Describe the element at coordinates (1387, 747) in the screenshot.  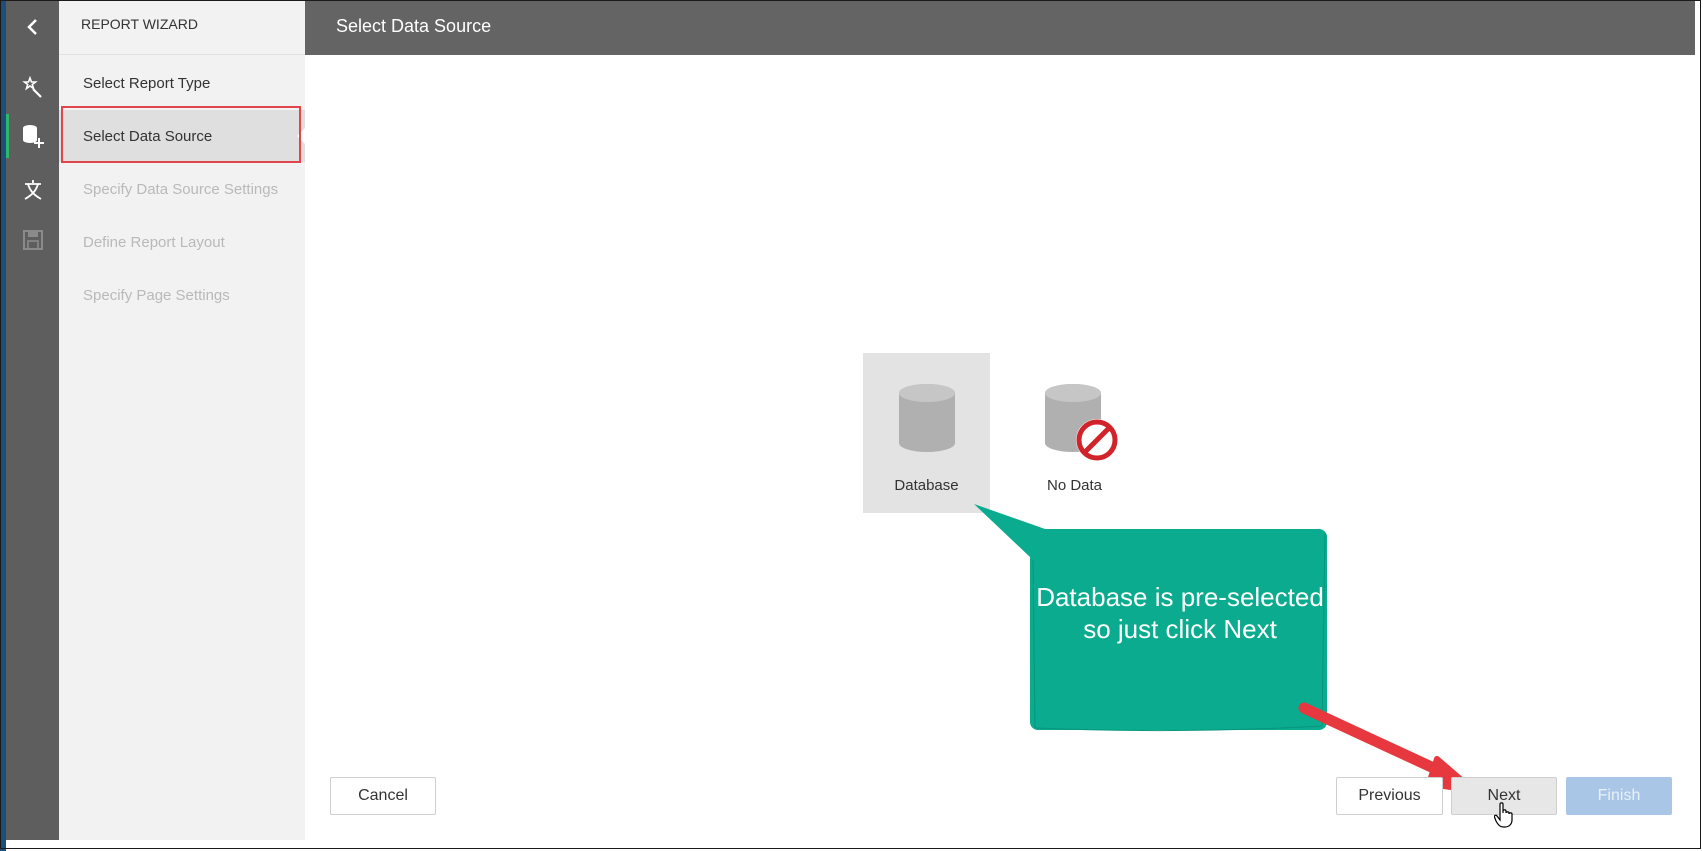
I see `annotation-arrow` at that location.